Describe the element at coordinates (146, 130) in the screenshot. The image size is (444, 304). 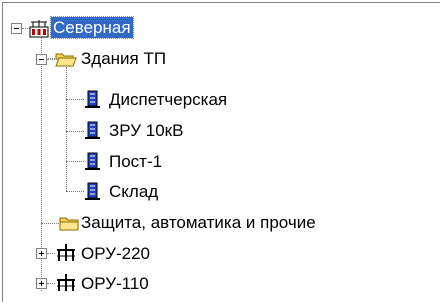
I see `tree-node-building: ЗРУ 10кВ` at that location.